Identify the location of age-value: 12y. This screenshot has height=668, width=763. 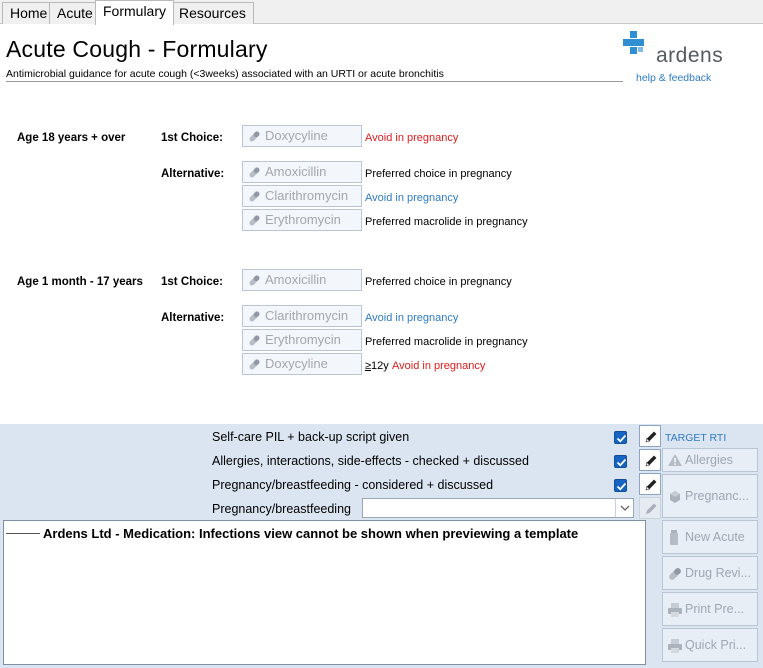
(380, 366).